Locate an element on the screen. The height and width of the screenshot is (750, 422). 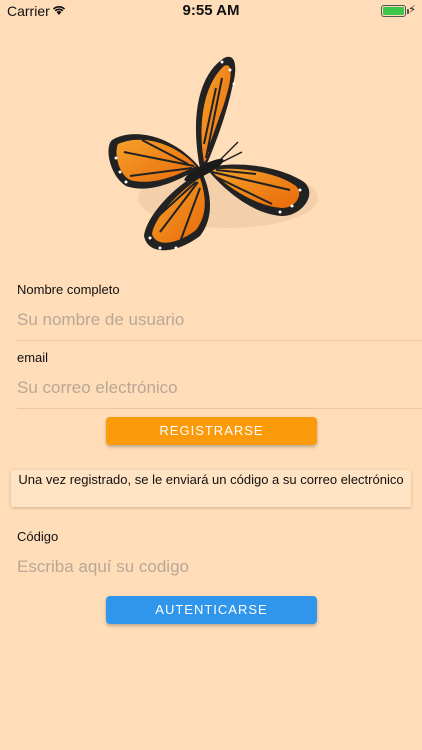
battery-icon is located at coordinates (395, 11).